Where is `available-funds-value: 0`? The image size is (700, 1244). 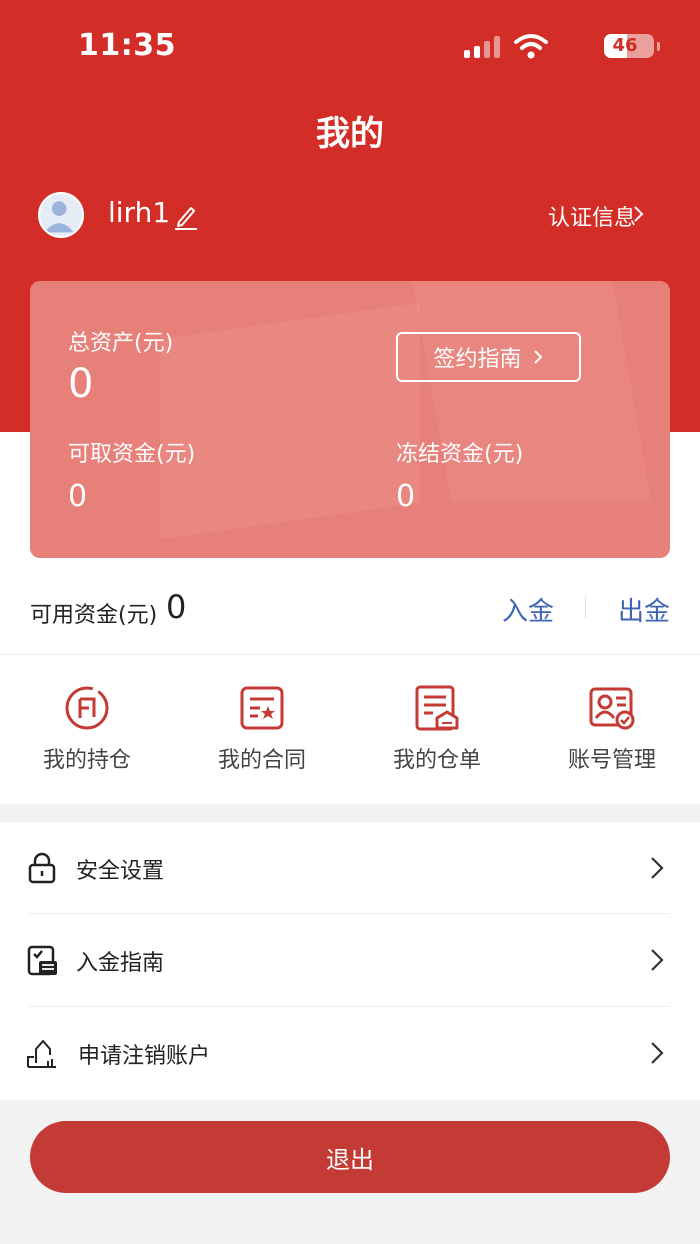
available-funds-value: 0 is located at coordinates (176, 607).